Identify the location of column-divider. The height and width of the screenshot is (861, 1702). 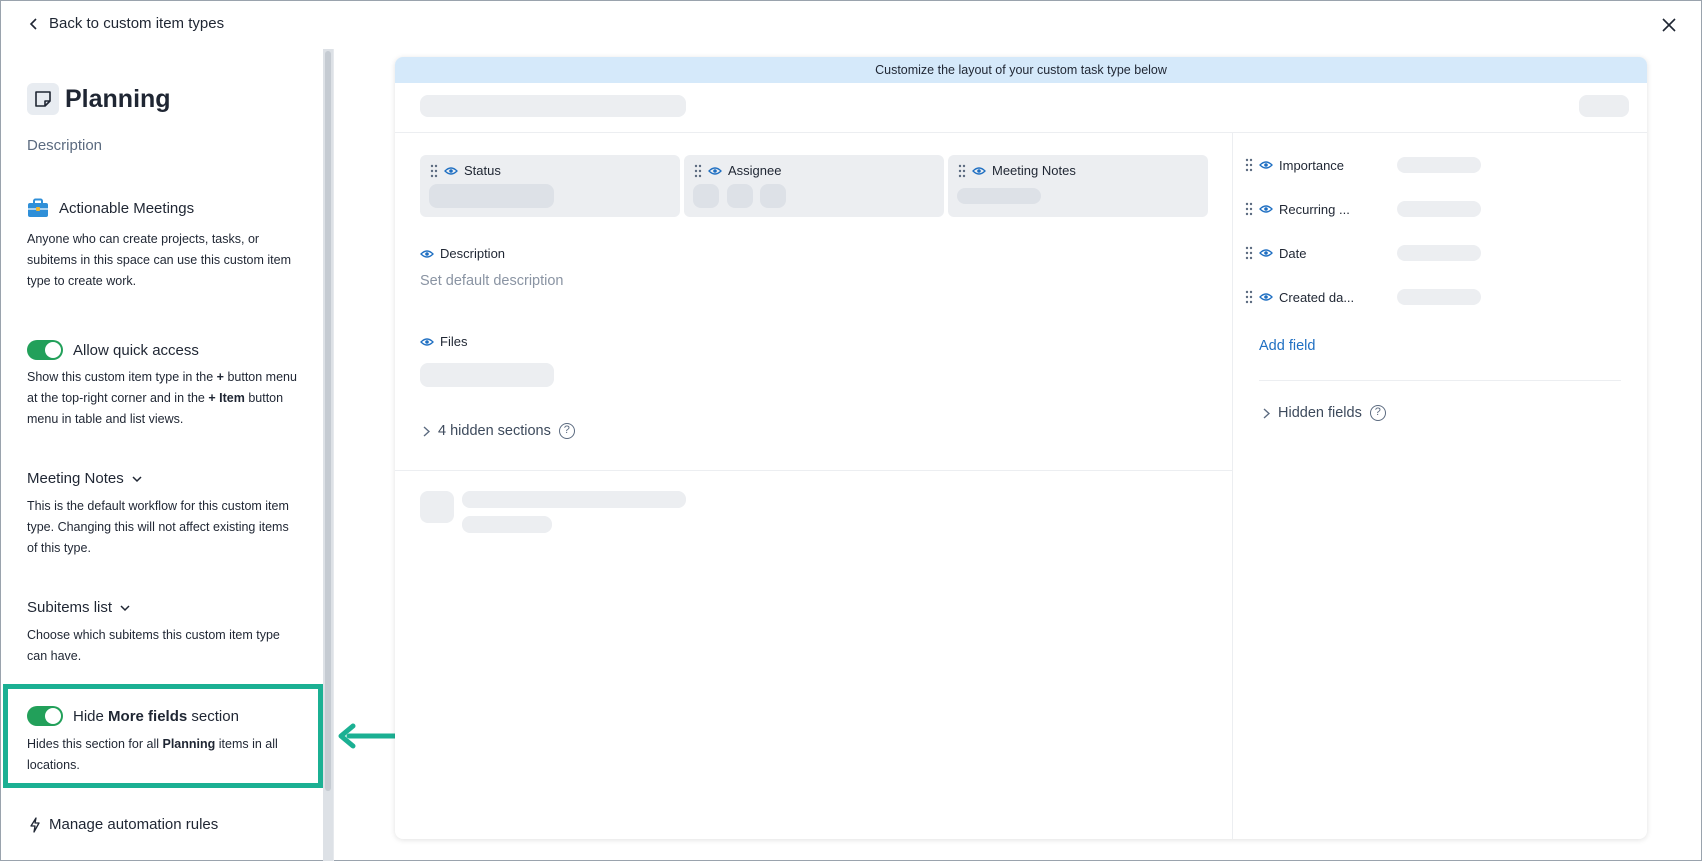
(1232, 486).